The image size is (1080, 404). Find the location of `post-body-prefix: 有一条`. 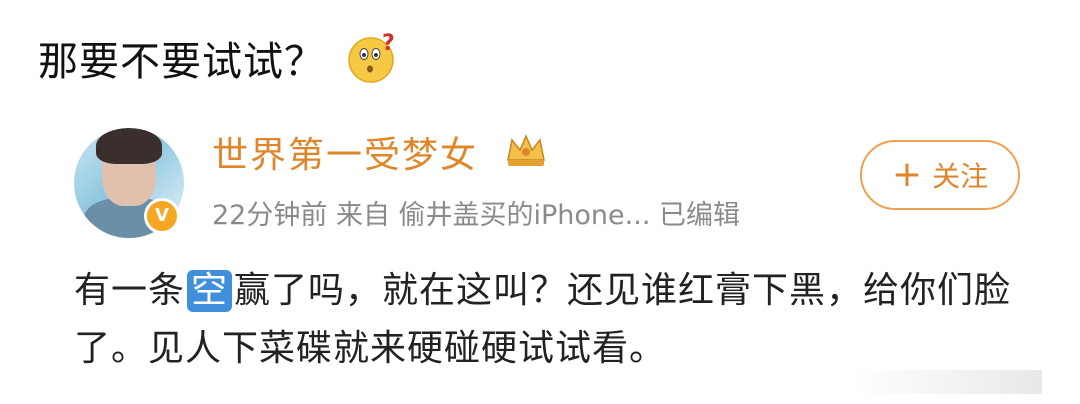

post-body-prefix: 有一条 is located at coordinates (130, 290).